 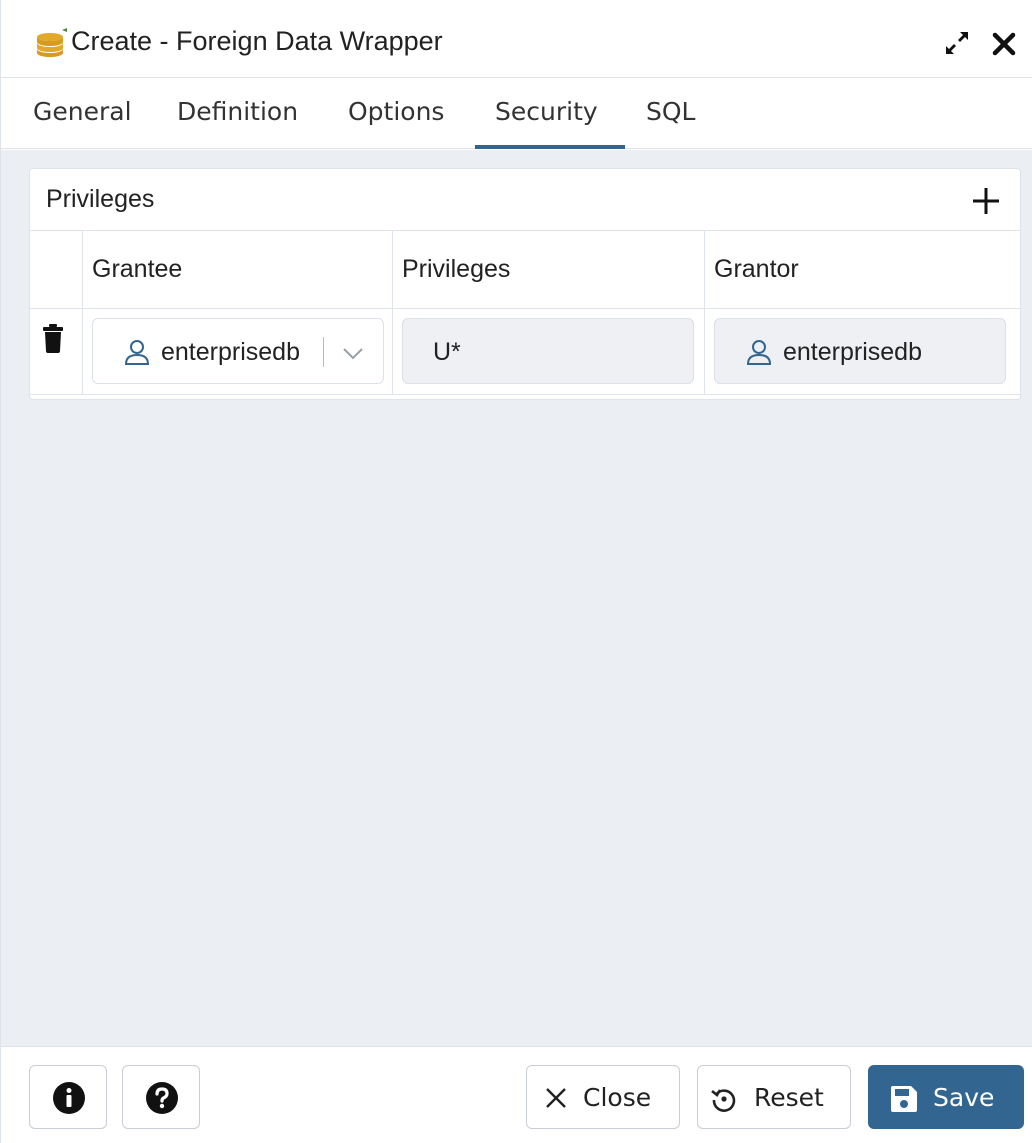 I want to click on info-button, so click(x=68, y=1097).